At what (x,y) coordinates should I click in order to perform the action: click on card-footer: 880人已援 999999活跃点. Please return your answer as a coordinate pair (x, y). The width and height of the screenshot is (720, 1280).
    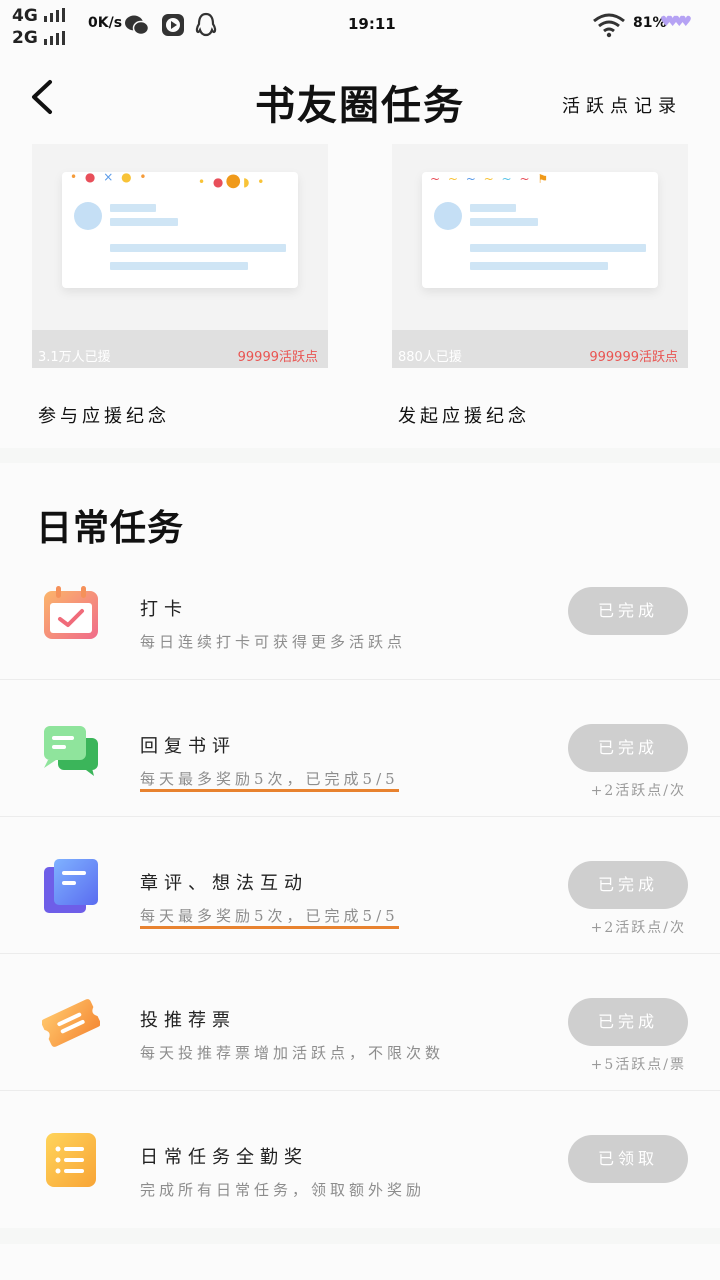
    Looking at the image, I should click on (540, 349).